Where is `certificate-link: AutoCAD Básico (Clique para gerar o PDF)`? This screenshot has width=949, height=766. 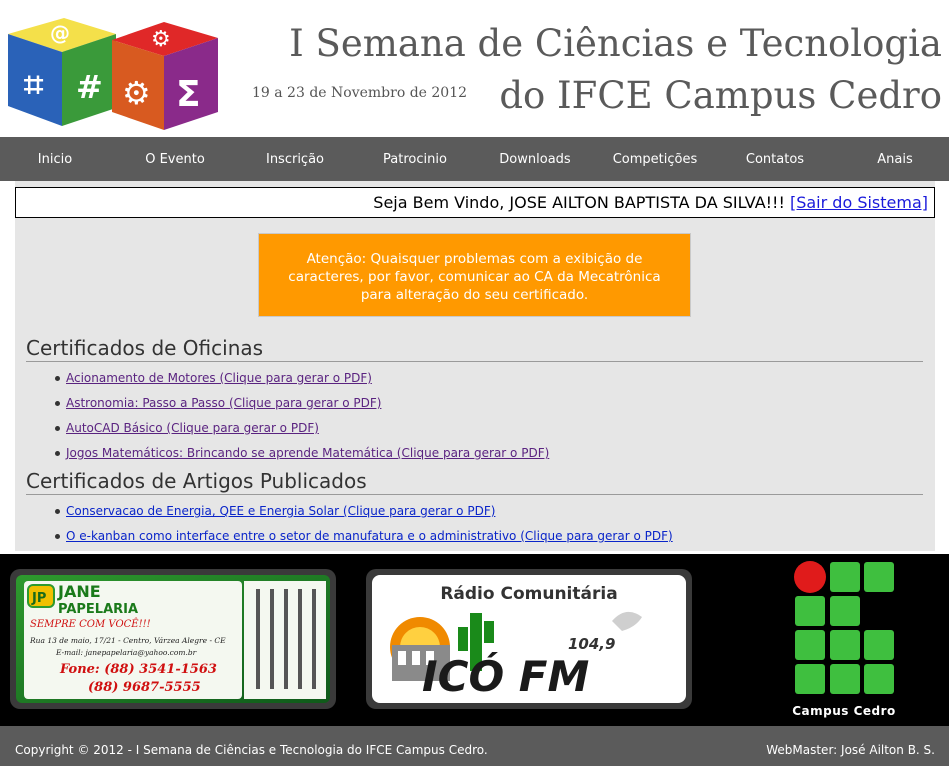
certificate-link: AutoCAD Básico (Clique para gerar o PDF) is located at coordinates (192, 428).